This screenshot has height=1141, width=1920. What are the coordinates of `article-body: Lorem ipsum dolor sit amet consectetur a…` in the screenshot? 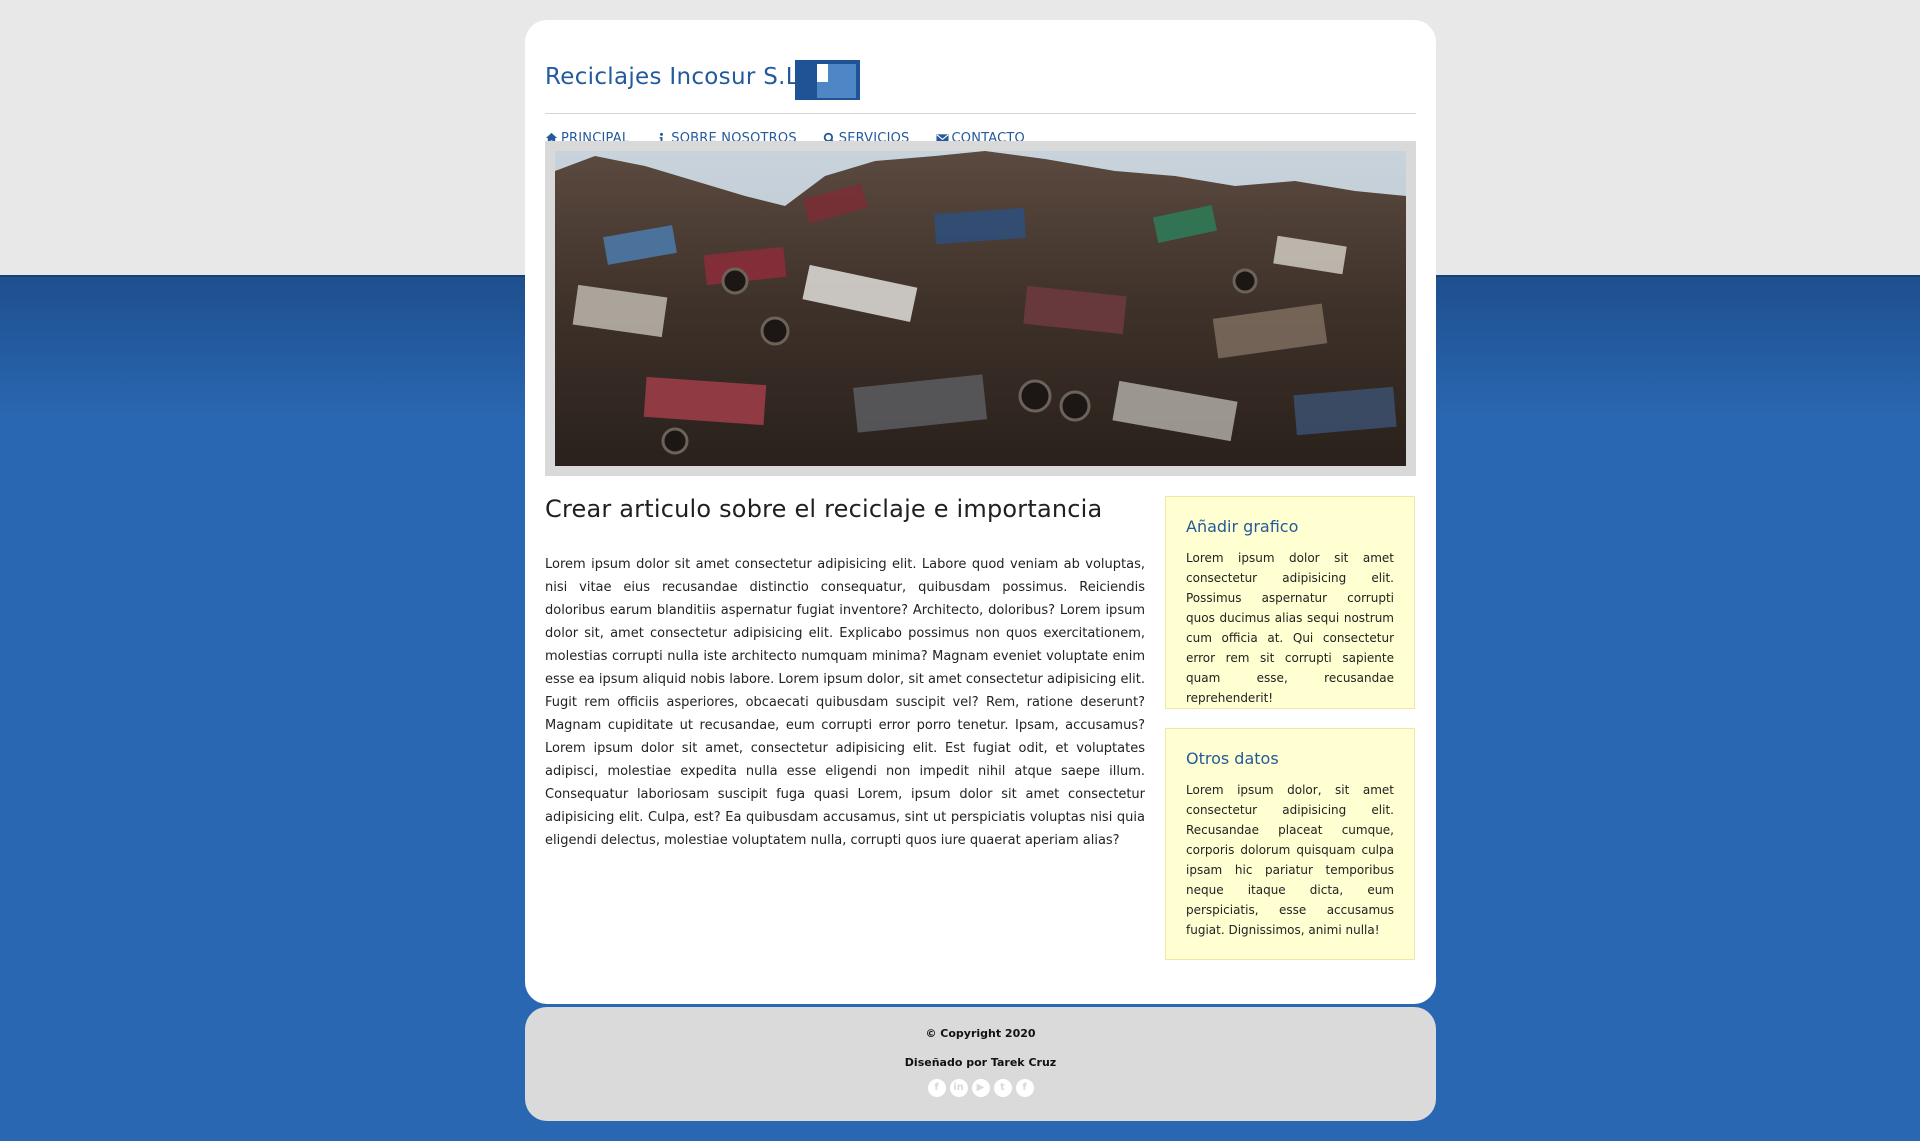 It's located at (845, 702).